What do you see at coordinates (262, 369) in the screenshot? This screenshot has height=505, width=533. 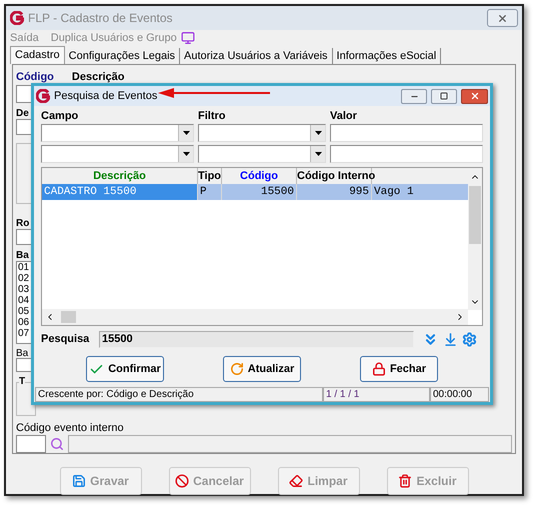 I see `dialog-button: Atualizar` at bounding box center [262, 369].